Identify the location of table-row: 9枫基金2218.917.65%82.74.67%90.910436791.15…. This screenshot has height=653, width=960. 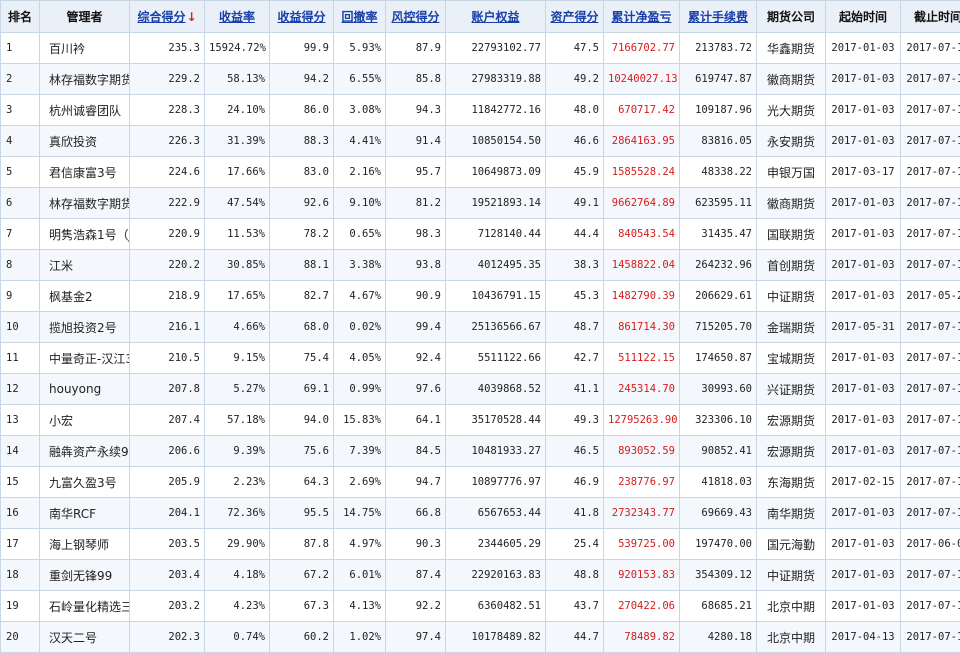
(480, 296).